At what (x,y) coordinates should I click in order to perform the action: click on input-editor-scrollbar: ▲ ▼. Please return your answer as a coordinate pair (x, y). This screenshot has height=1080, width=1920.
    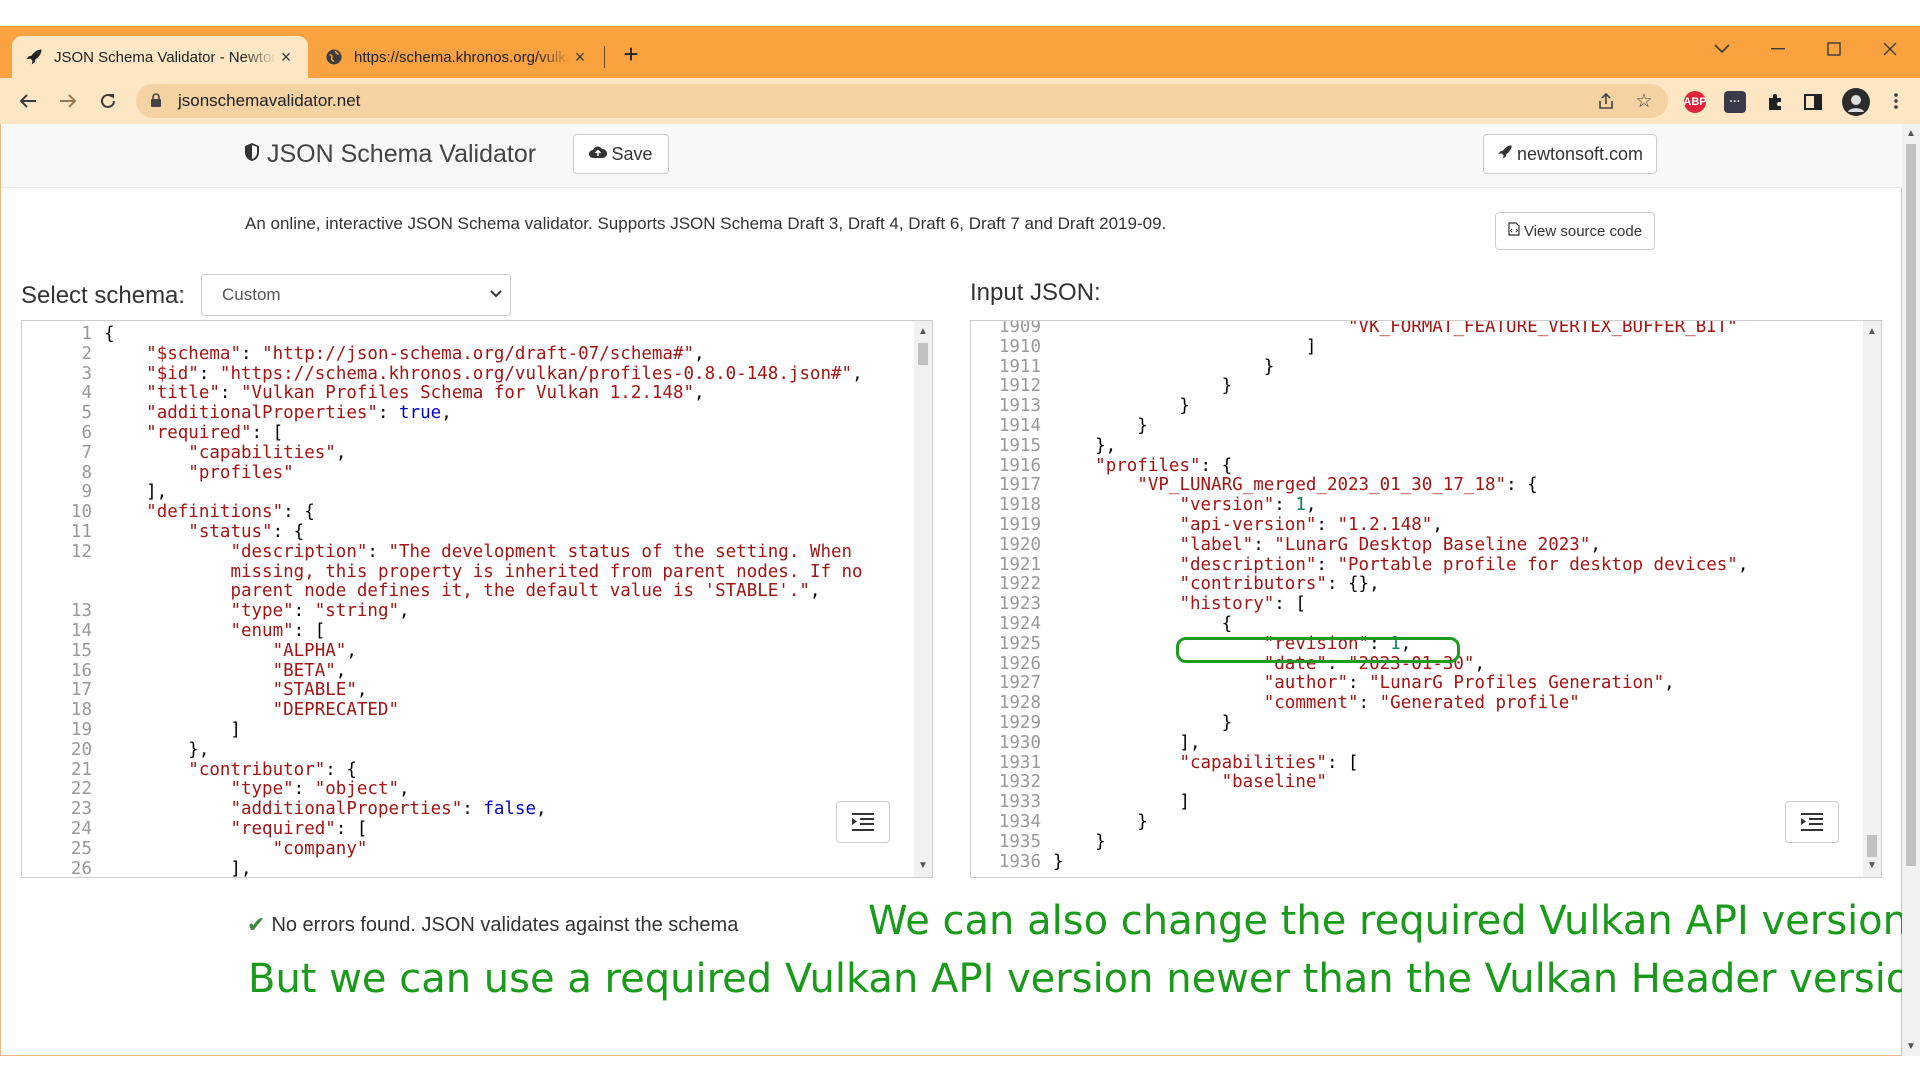
    Looking at the image, I should click on (1872, 599).